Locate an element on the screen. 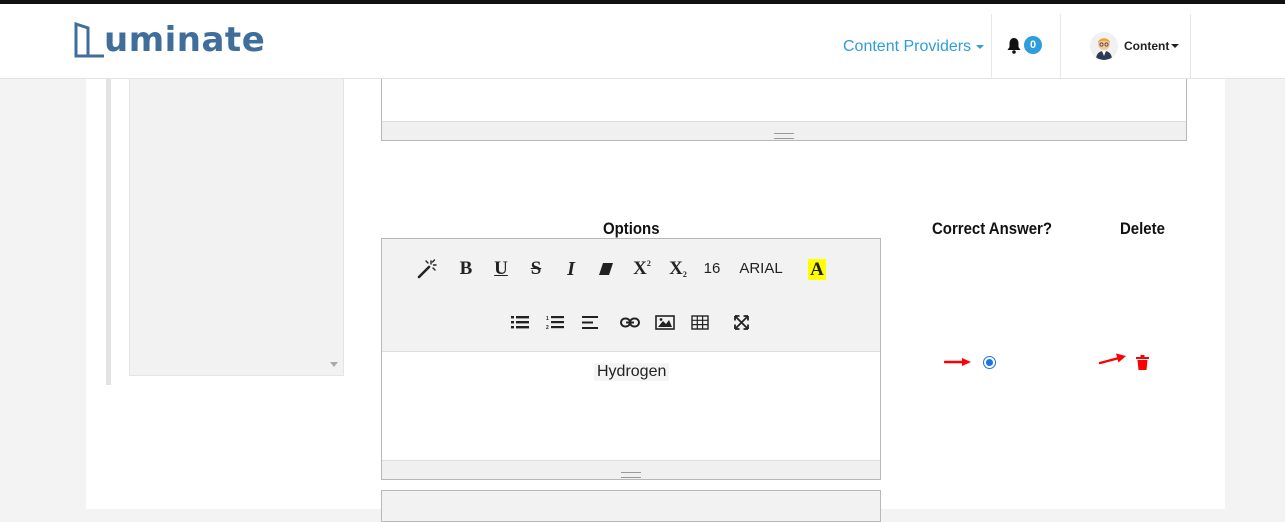 The width and height of the screenshot is (1285, 522). svg-text: 1 is located at coordinates (547, 319).